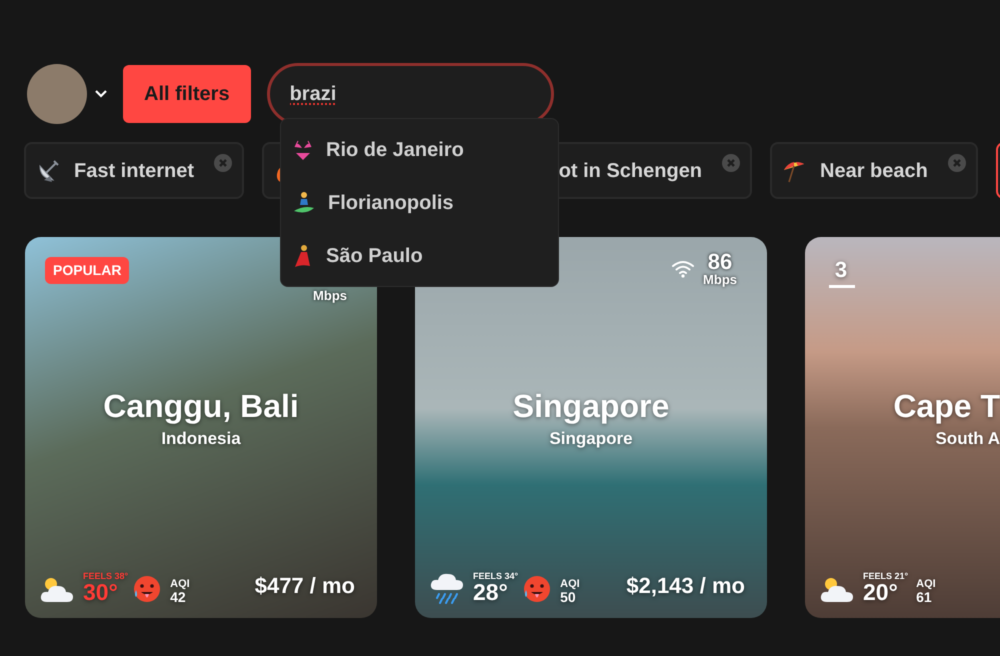 The image size is (1000, 656). I want to click on all-filters-button: All filters, so click(187, 94).